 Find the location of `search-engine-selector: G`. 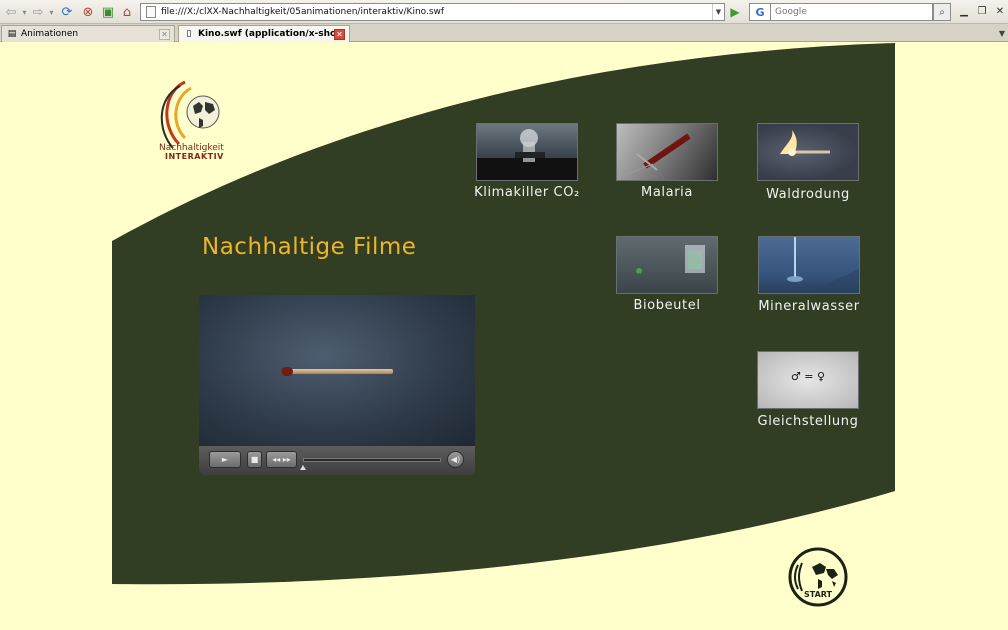

search-engine-selector: G is located at coordinates (760, 12).